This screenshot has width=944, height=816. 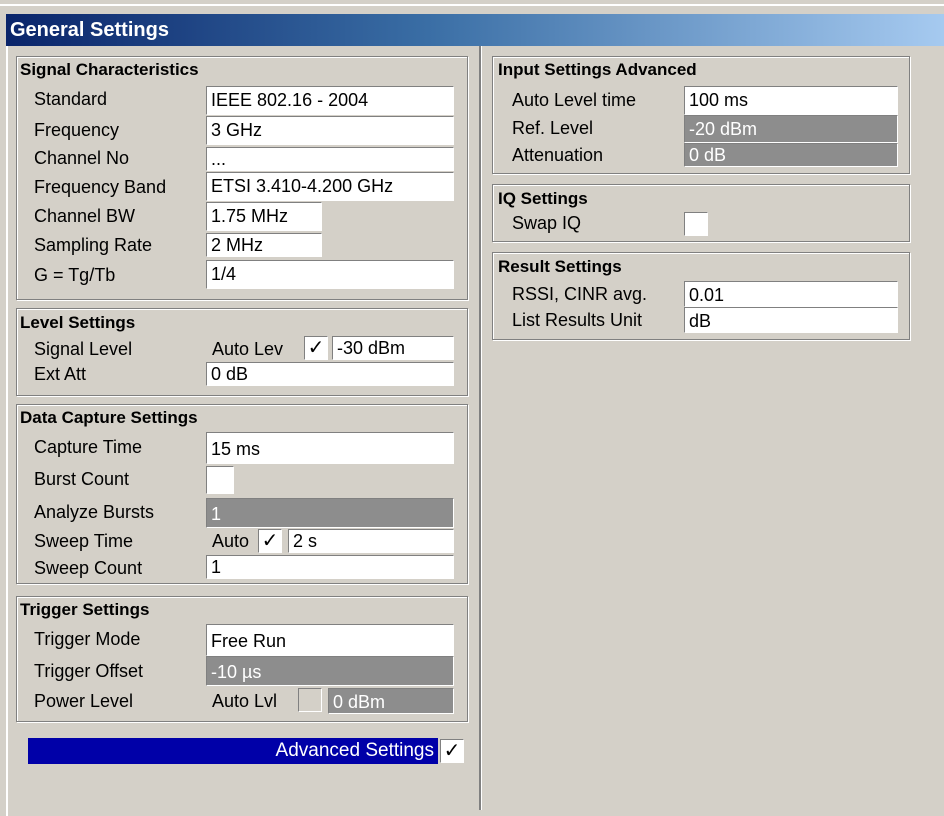 What do you see at coordinates (330, 130) in the screenshot?
I see `frequency-field: 3 GHz` at bounding box center [330, 130].